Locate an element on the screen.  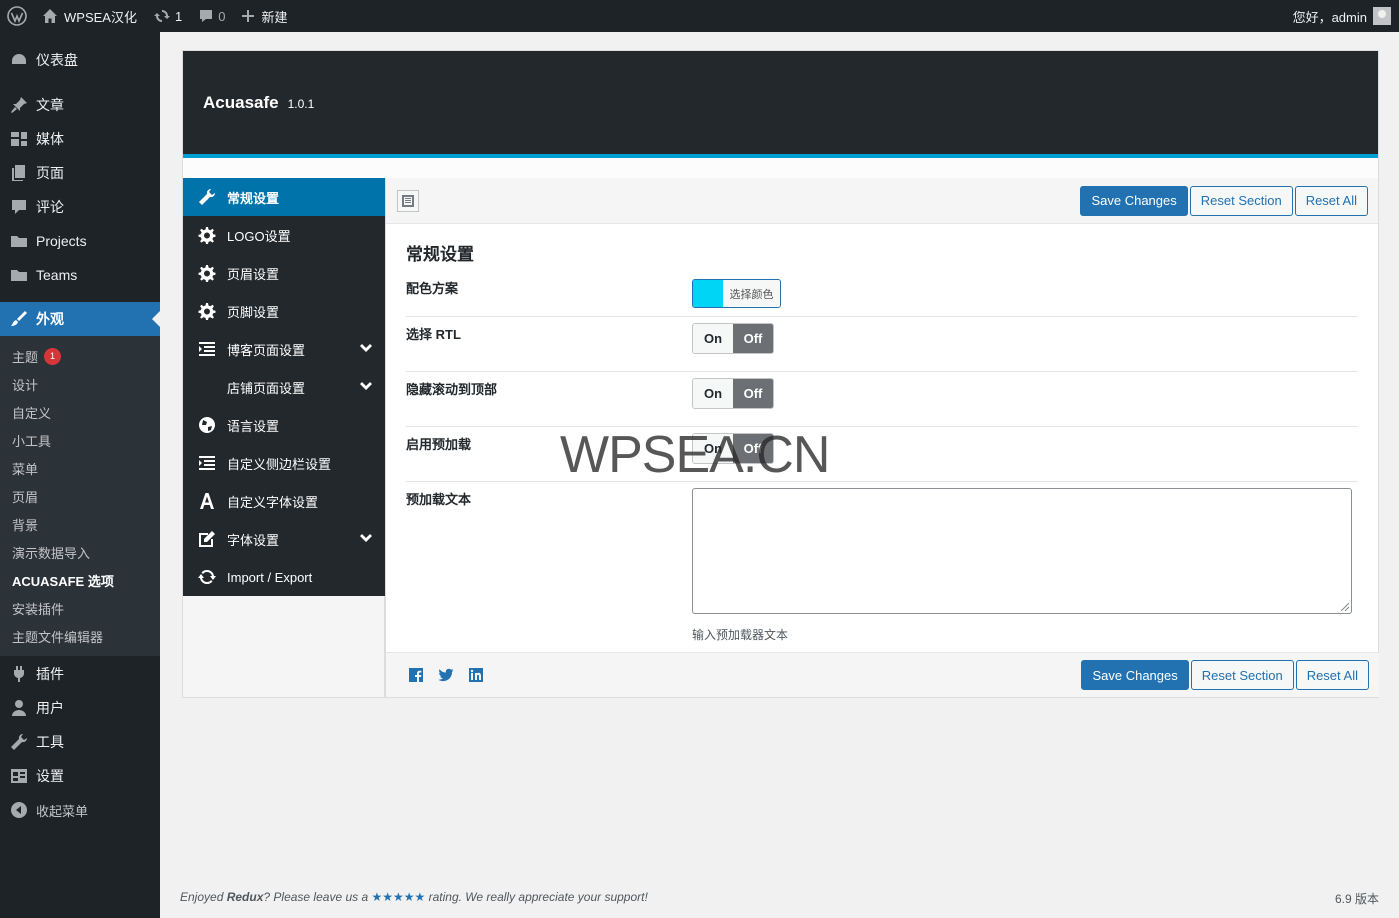
site-name-link: WPSEA汉化 is located at coordinates (89, 16).